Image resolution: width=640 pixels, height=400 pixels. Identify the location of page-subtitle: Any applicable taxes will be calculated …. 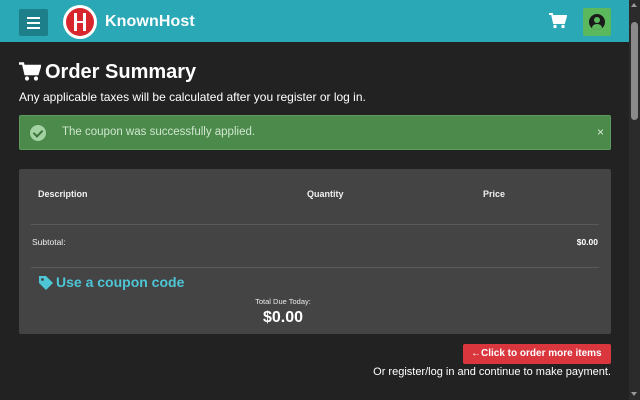
(192, 97).